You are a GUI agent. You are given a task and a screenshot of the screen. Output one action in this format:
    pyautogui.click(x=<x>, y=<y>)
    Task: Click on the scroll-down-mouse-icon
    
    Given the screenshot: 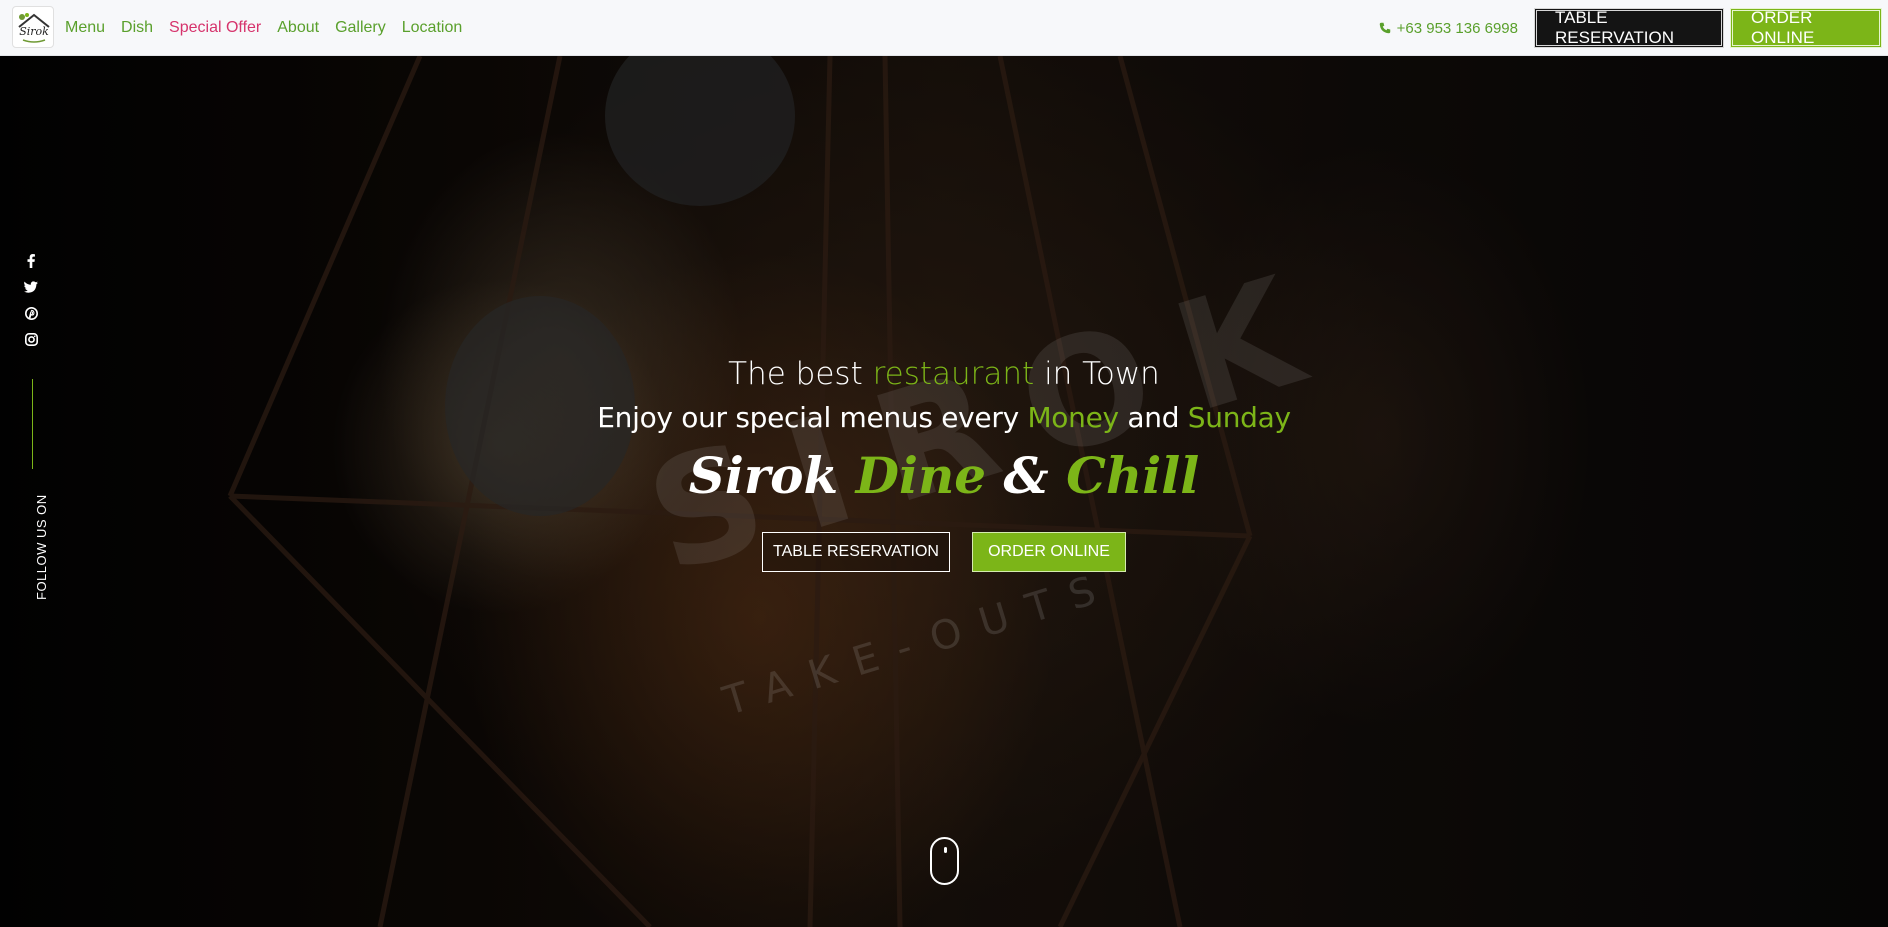 What is the action you would take?
    pyautogui.click(x=944, y=861)
    